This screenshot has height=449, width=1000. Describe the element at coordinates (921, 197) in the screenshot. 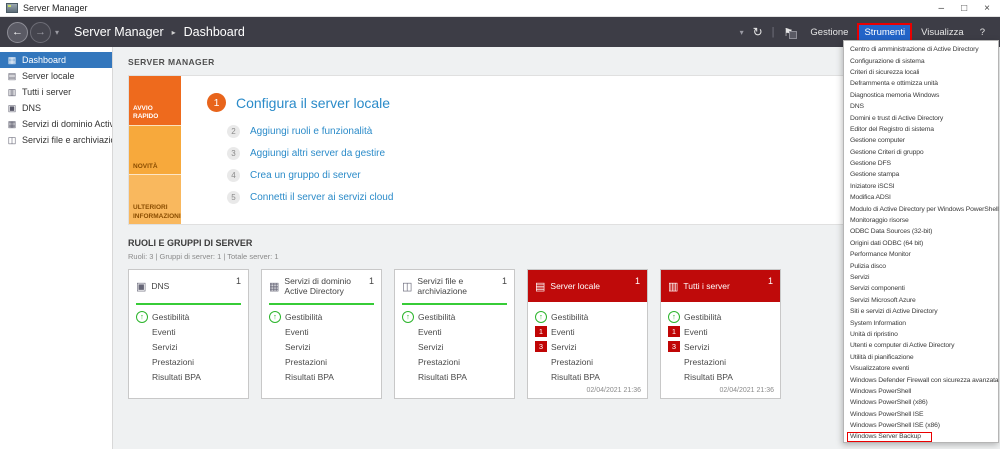

I see `tools-menu-item: Modifica ADSI` at that location.